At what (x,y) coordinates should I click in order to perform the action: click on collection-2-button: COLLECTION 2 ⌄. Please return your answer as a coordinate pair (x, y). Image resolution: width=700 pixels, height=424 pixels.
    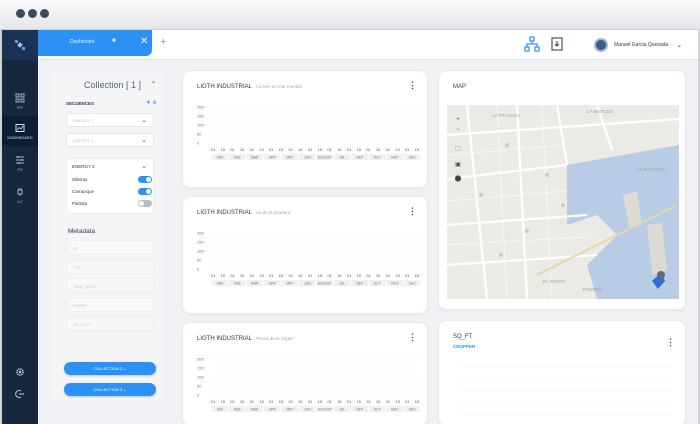
    Looking at the image, I should click on (110, 368).